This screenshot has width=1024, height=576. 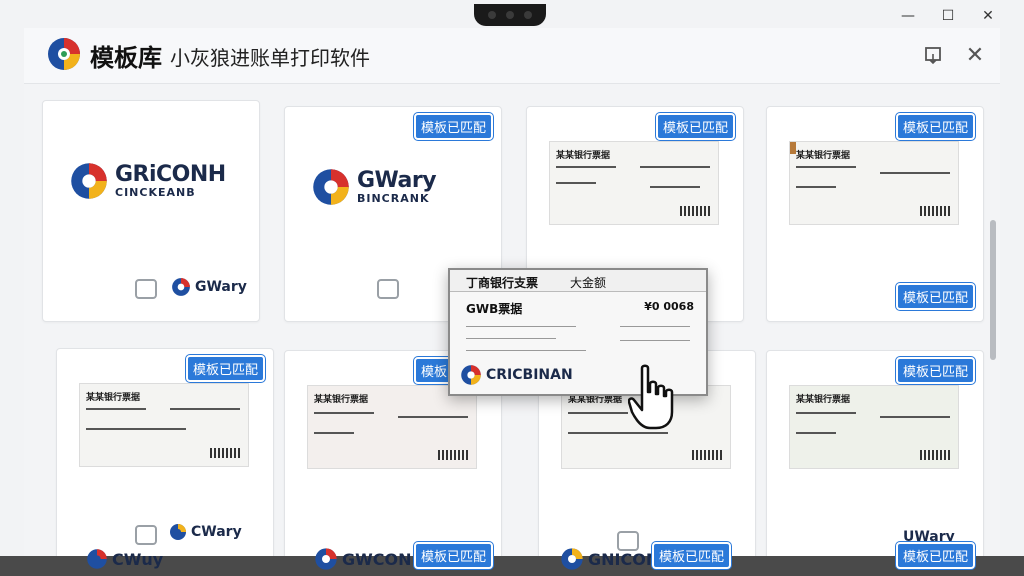 I want to click on scrollbar-thumb, so click(x=993, y=290).